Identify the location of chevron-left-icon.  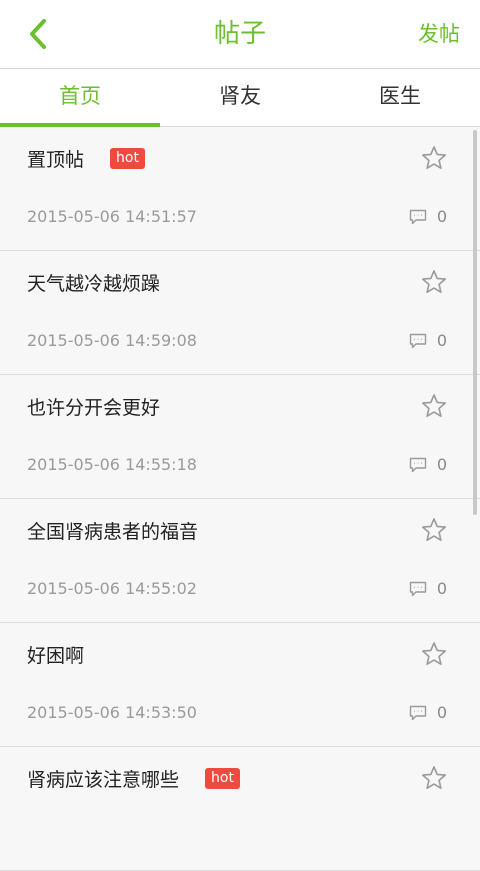
(38, 34).